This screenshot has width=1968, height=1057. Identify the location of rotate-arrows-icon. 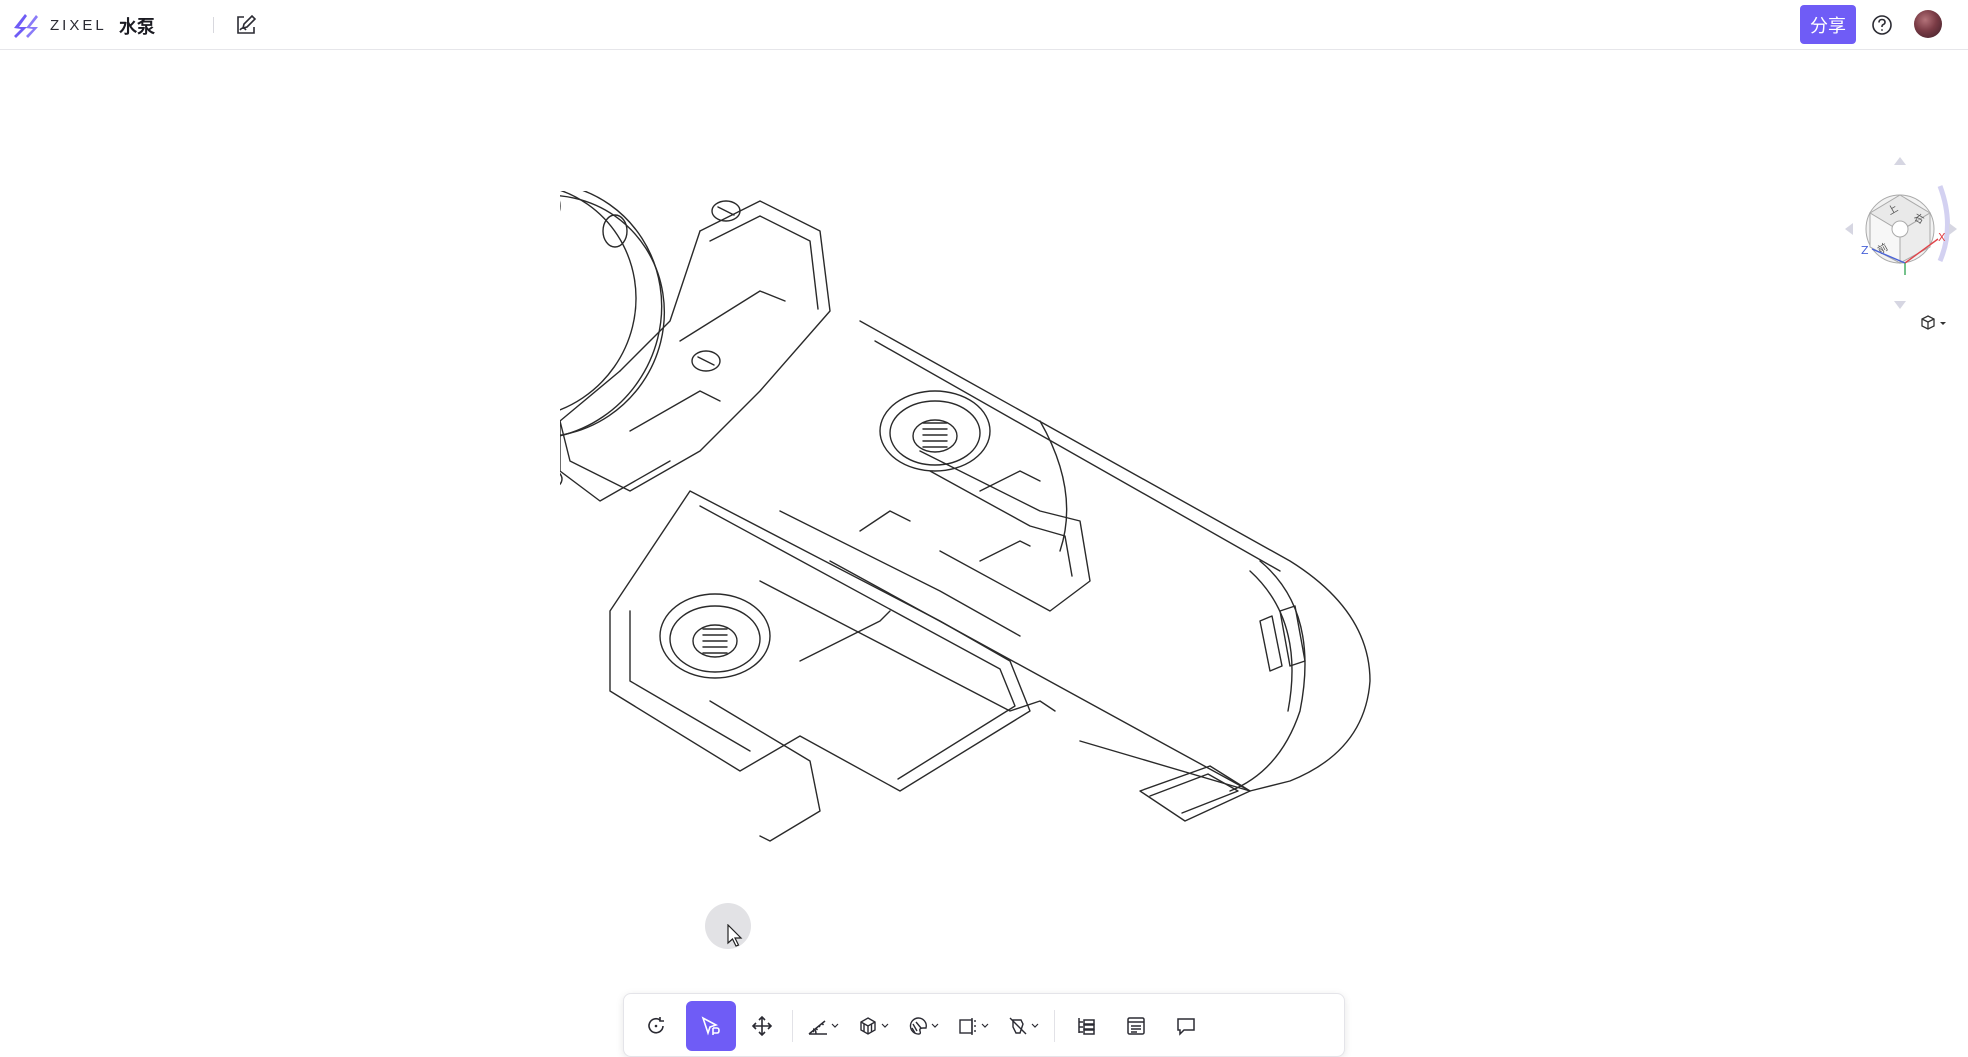
(1943, 223).